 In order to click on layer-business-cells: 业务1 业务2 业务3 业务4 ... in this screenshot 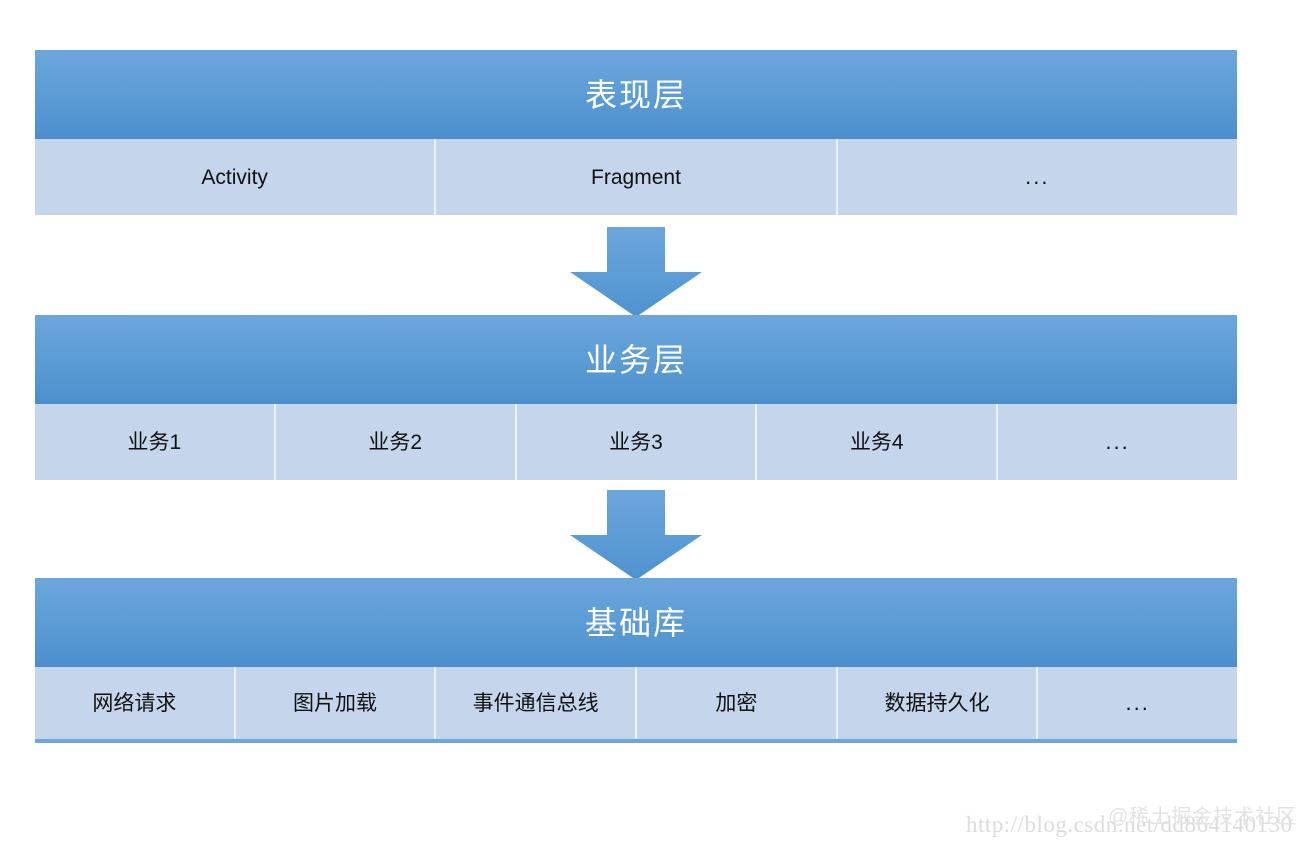, I will do `click(636, 442)`.